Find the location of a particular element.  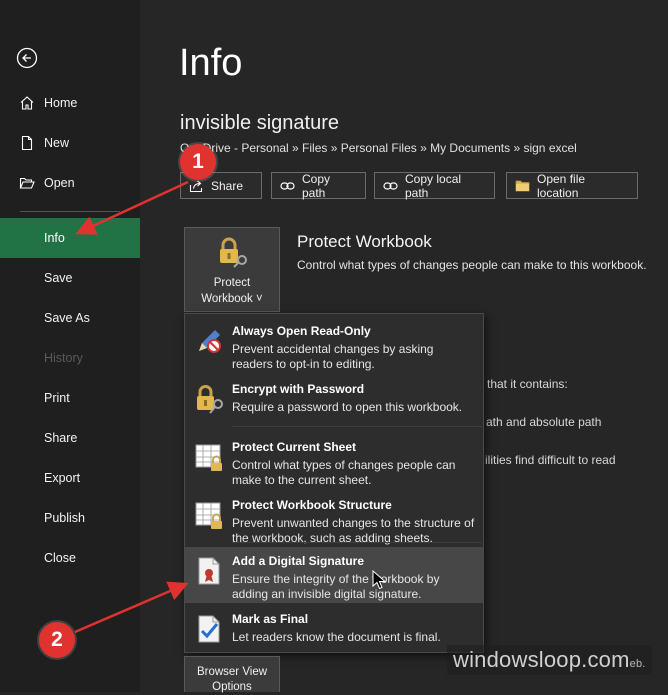

nav-home: Home is located at coordinates (70, 103).